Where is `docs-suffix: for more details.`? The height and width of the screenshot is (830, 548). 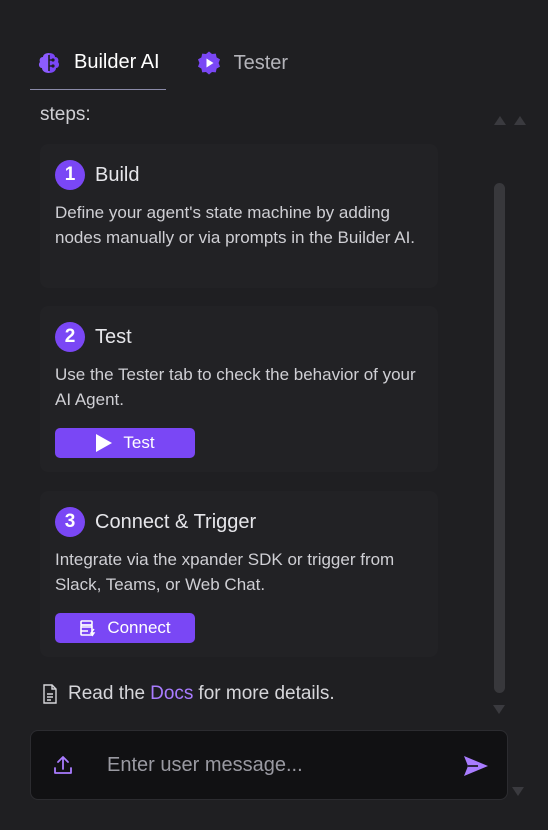 docs-suffix: for more details. is located at coordinates (266, 693).